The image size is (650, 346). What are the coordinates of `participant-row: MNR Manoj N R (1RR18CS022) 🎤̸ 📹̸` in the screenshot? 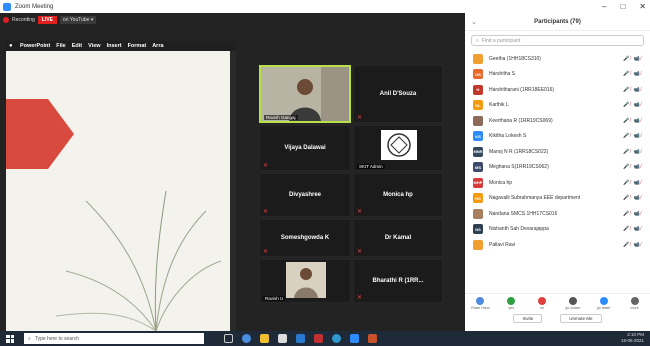 It's located at (557, 152).